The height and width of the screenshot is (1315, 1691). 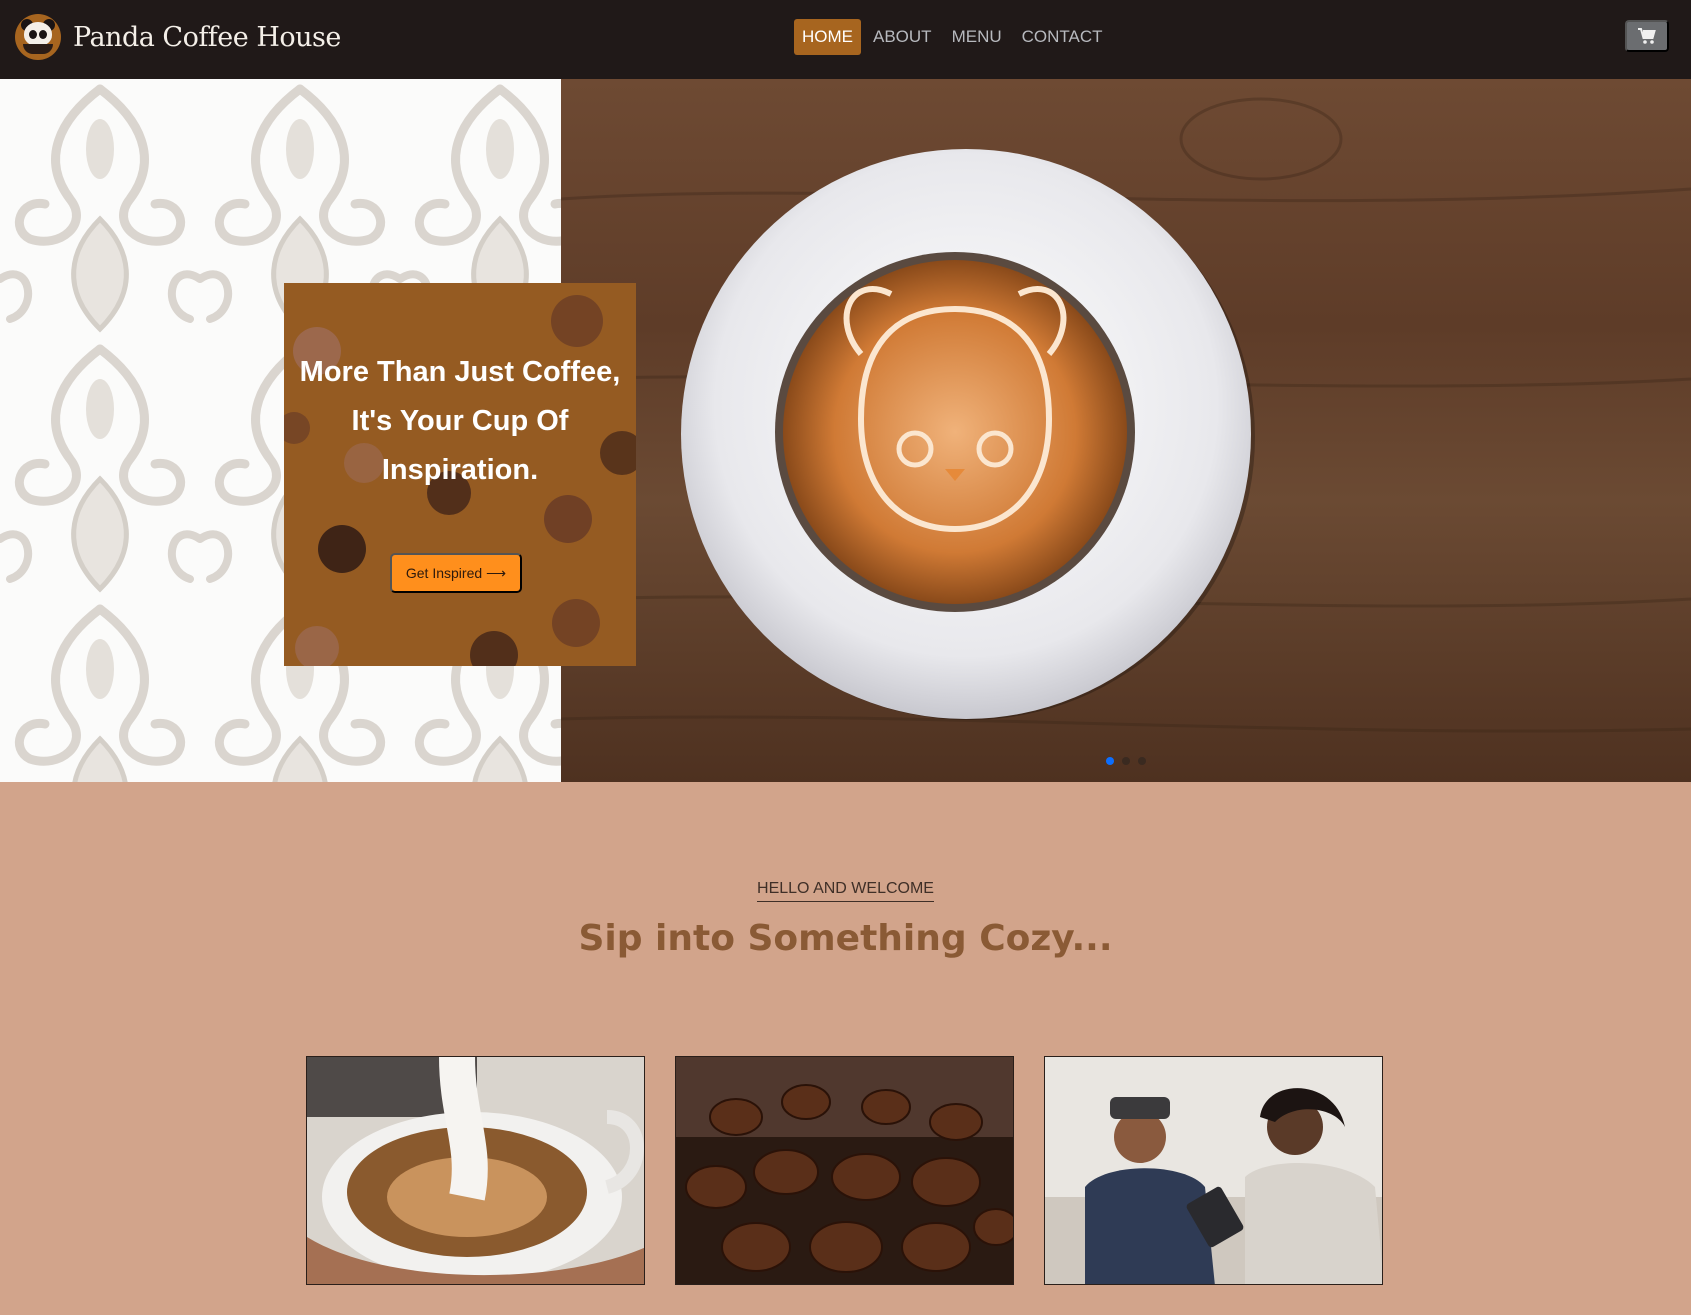 I want to click on photo-latte-pour, so click(x=475, y=1170).